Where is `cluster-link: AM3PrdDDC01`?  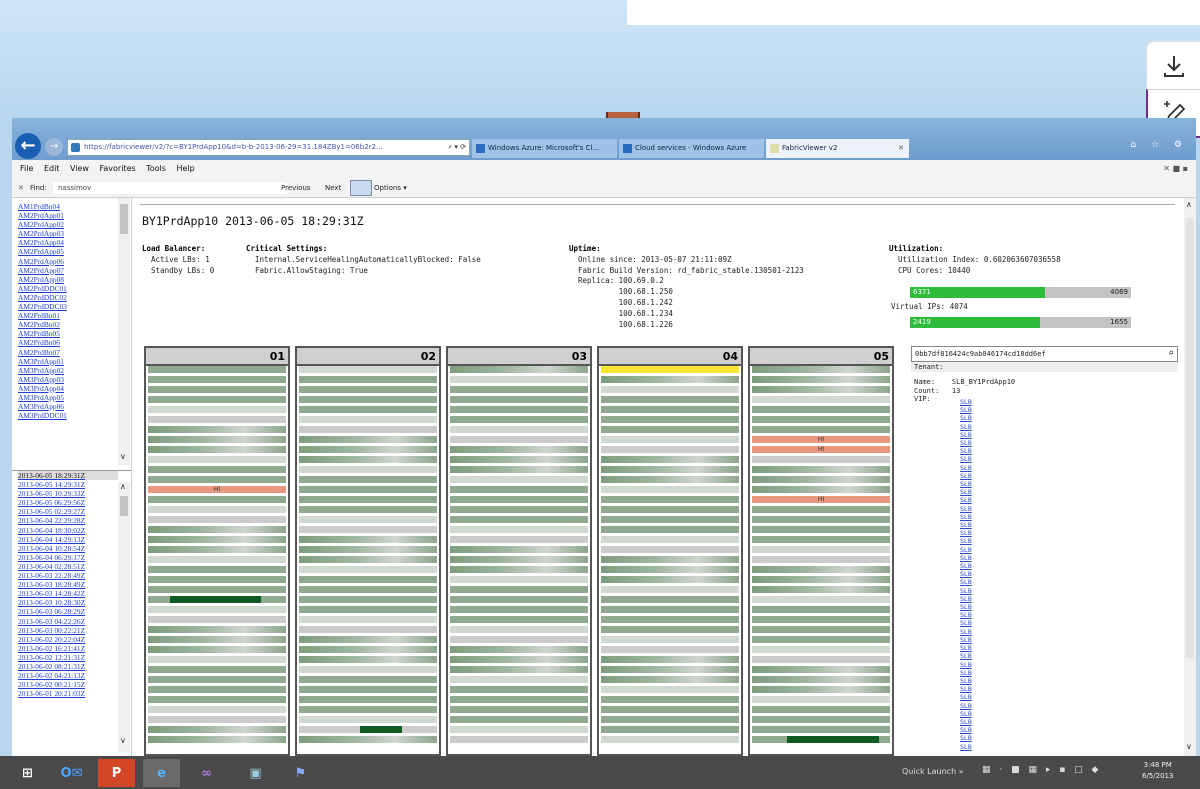 cluster-link: AM3PrdDDC01 is located at coordinates (68, 415).